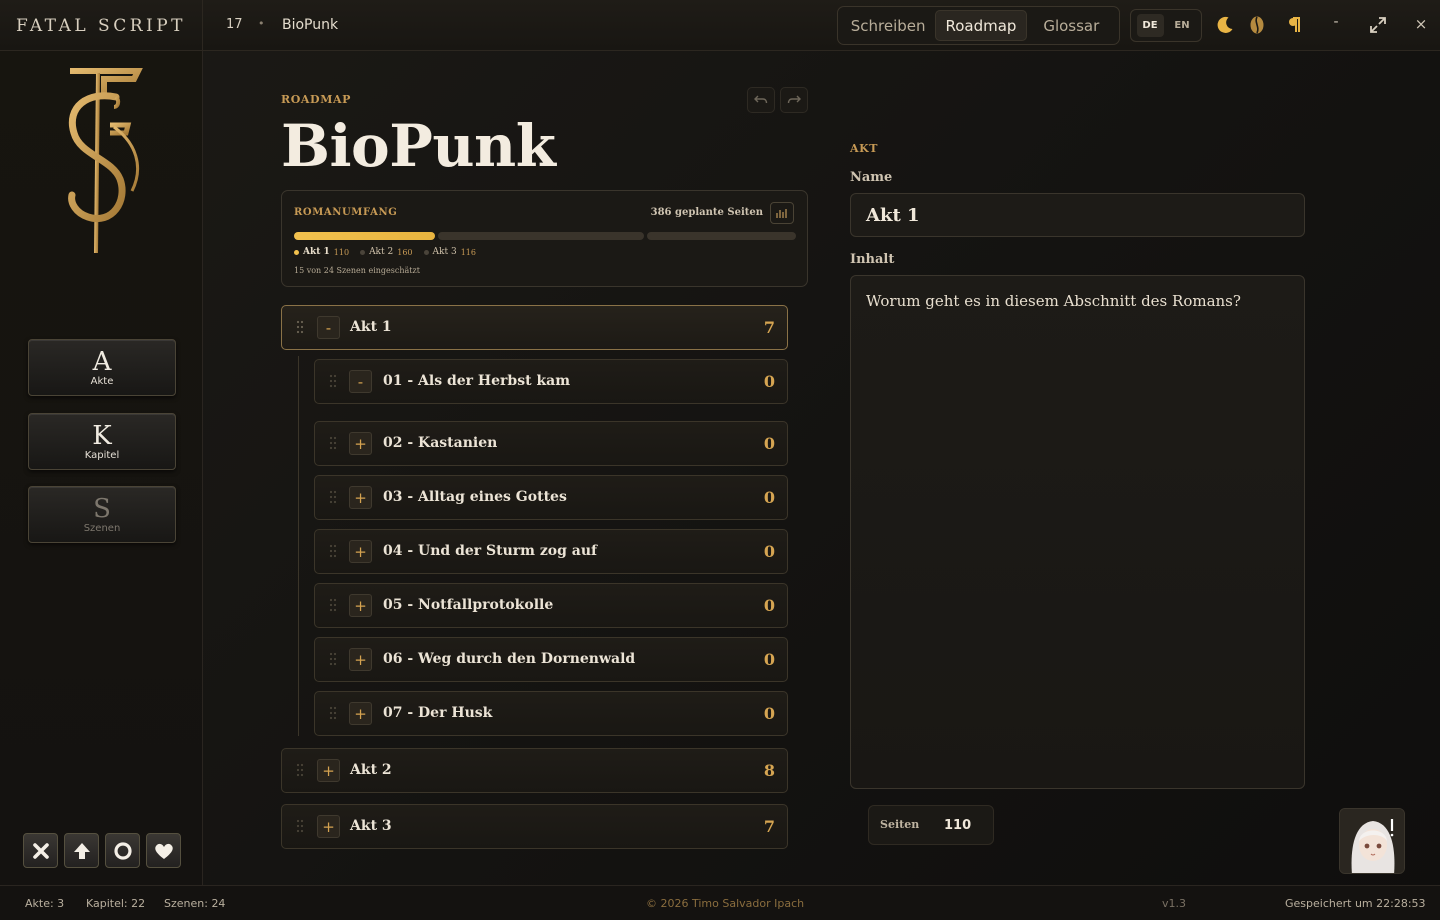 Image resolution: width=1440 pixels, height=920 pixels. What do you see at coordinates (81, 850) in the screenshot?
I see `arrow-up-button` at bounding box center [81, 850].